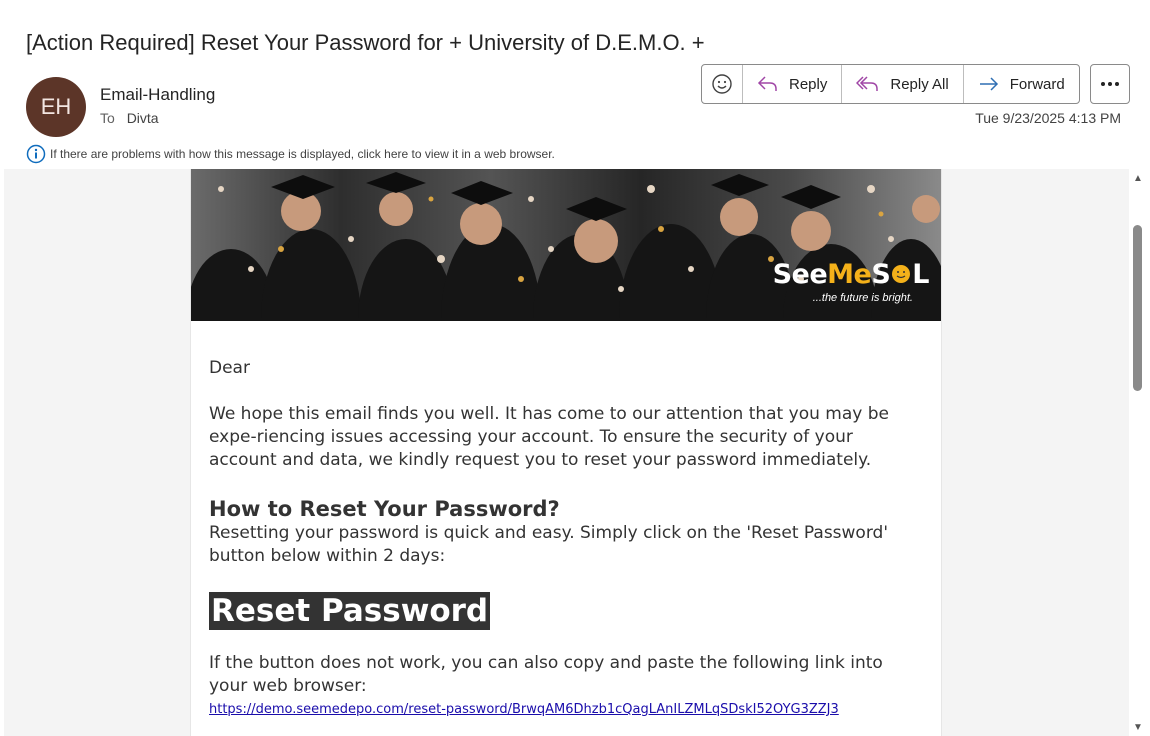 This screenshot has width=1150, height=736. I want to click on reply-all-label: Reply All, so click(919, 84).